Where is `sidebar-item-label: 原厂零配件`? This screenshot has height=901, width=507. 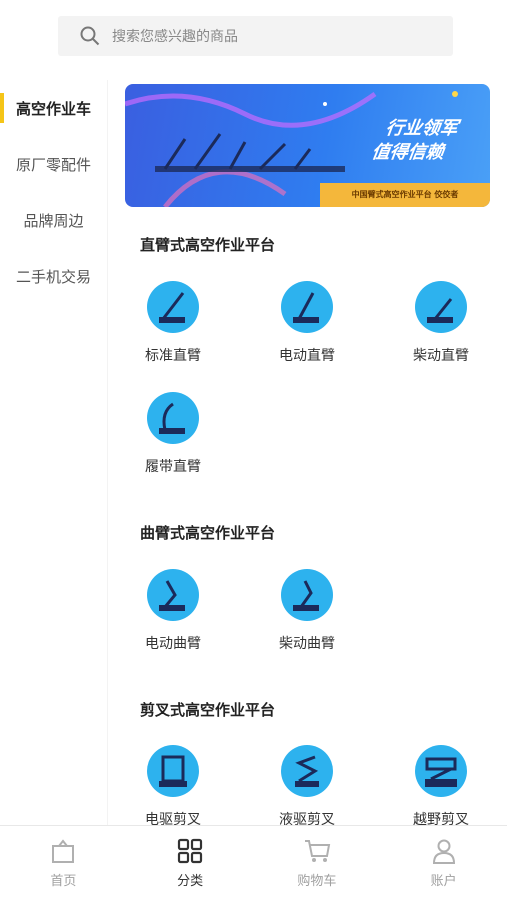
sidebar-item-label: 原厂零配件 is located at coordinates (53, 164).